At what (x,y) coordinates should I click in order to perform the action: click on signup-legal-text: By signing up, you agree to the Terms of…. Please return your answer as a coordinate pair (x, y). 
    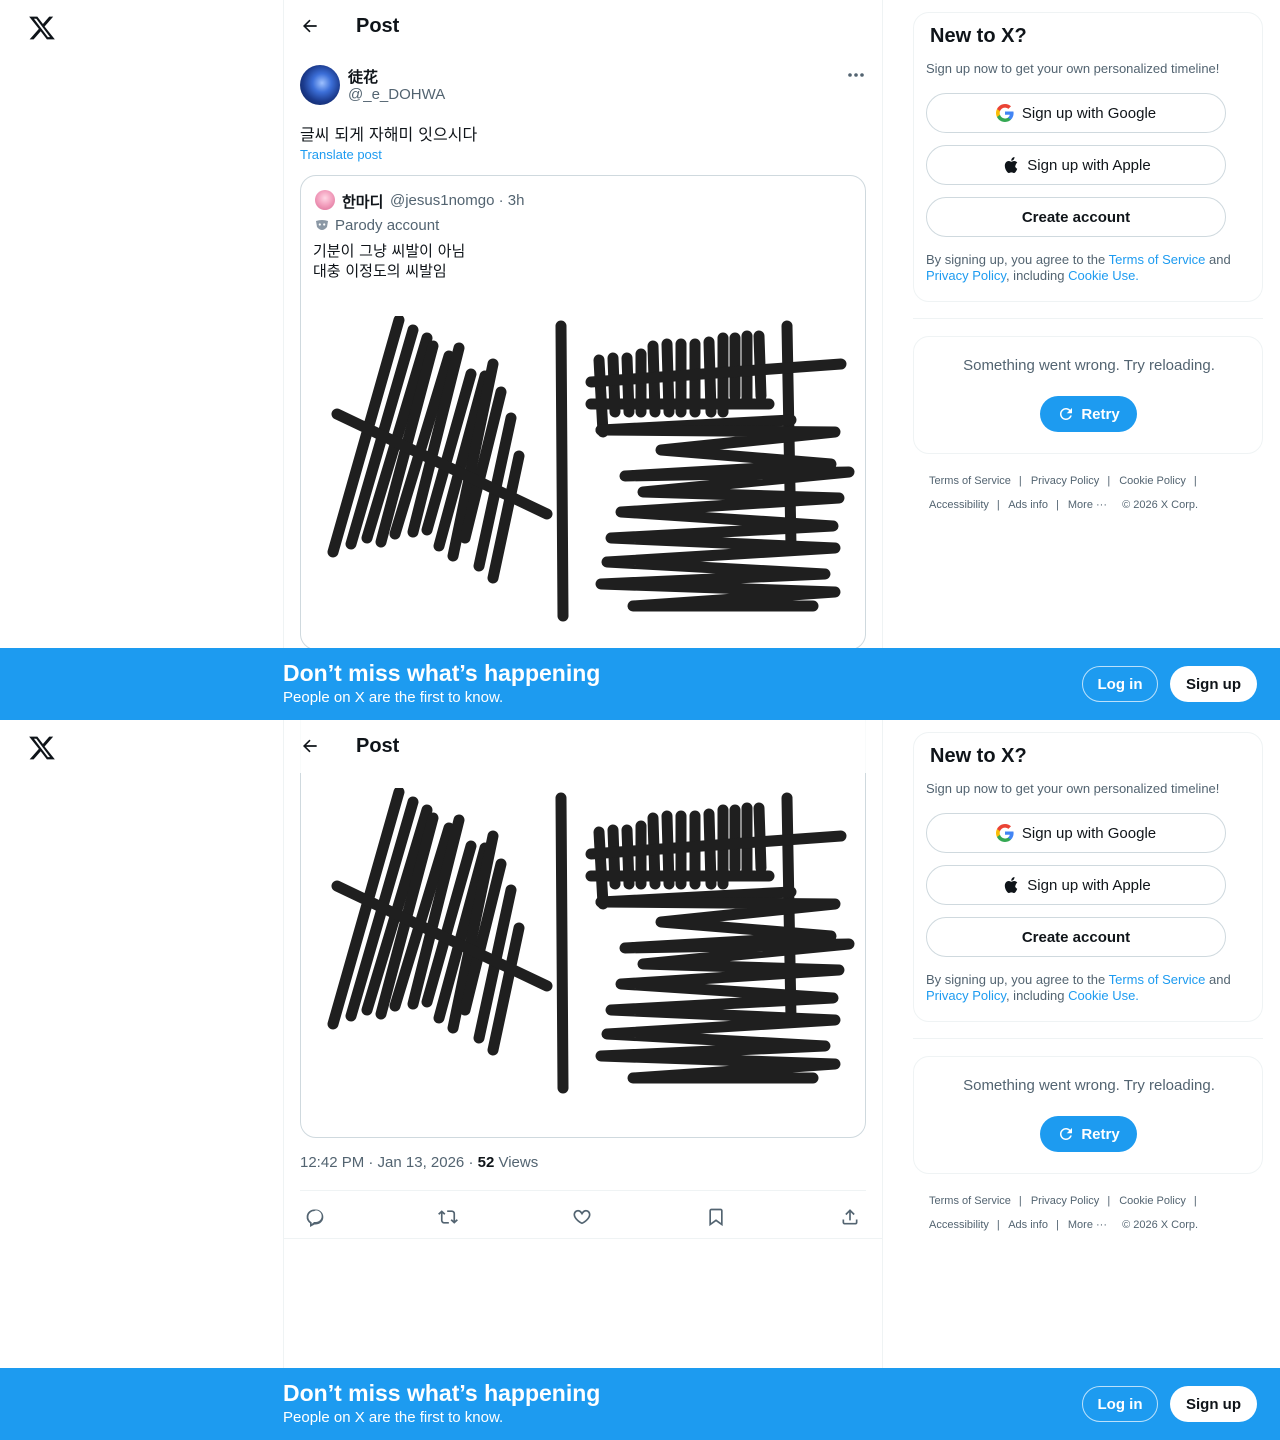
    Looking at the image, I should click on (1089, 268).